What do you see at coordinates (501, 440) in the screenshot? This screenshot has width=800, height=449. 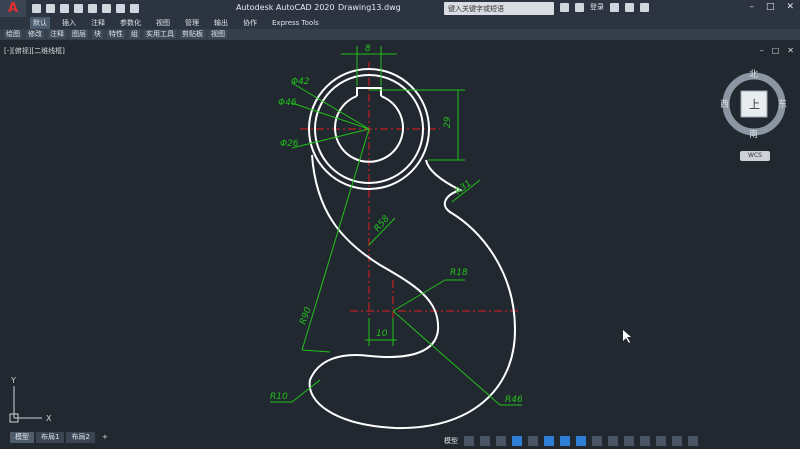 I see `ortho-icon` at bounding box center [501, 440].